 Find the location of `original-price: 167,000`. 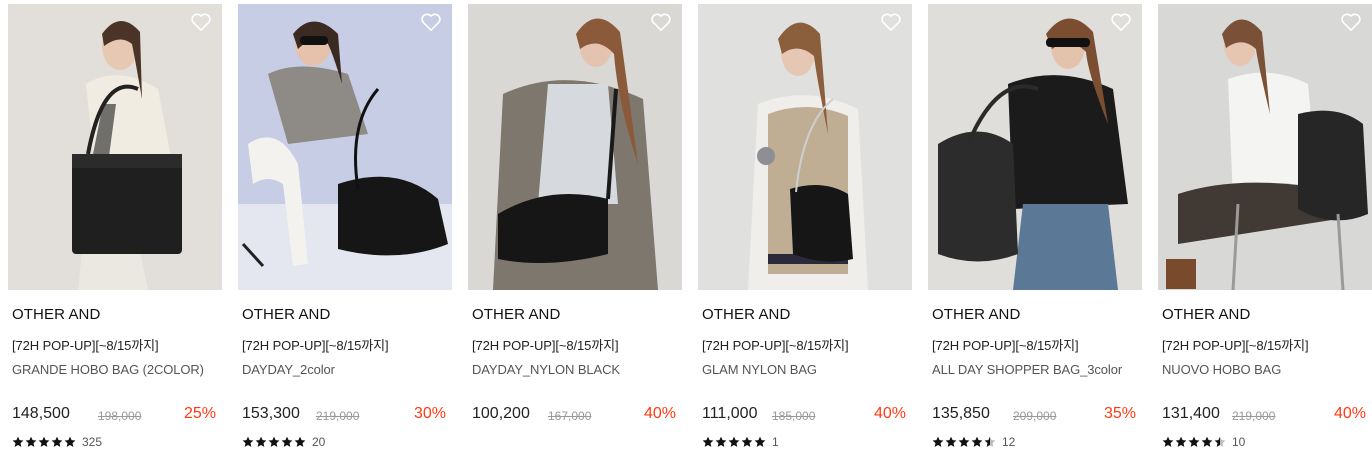

original-price: 167,000 is located at coordinates (570, 416).